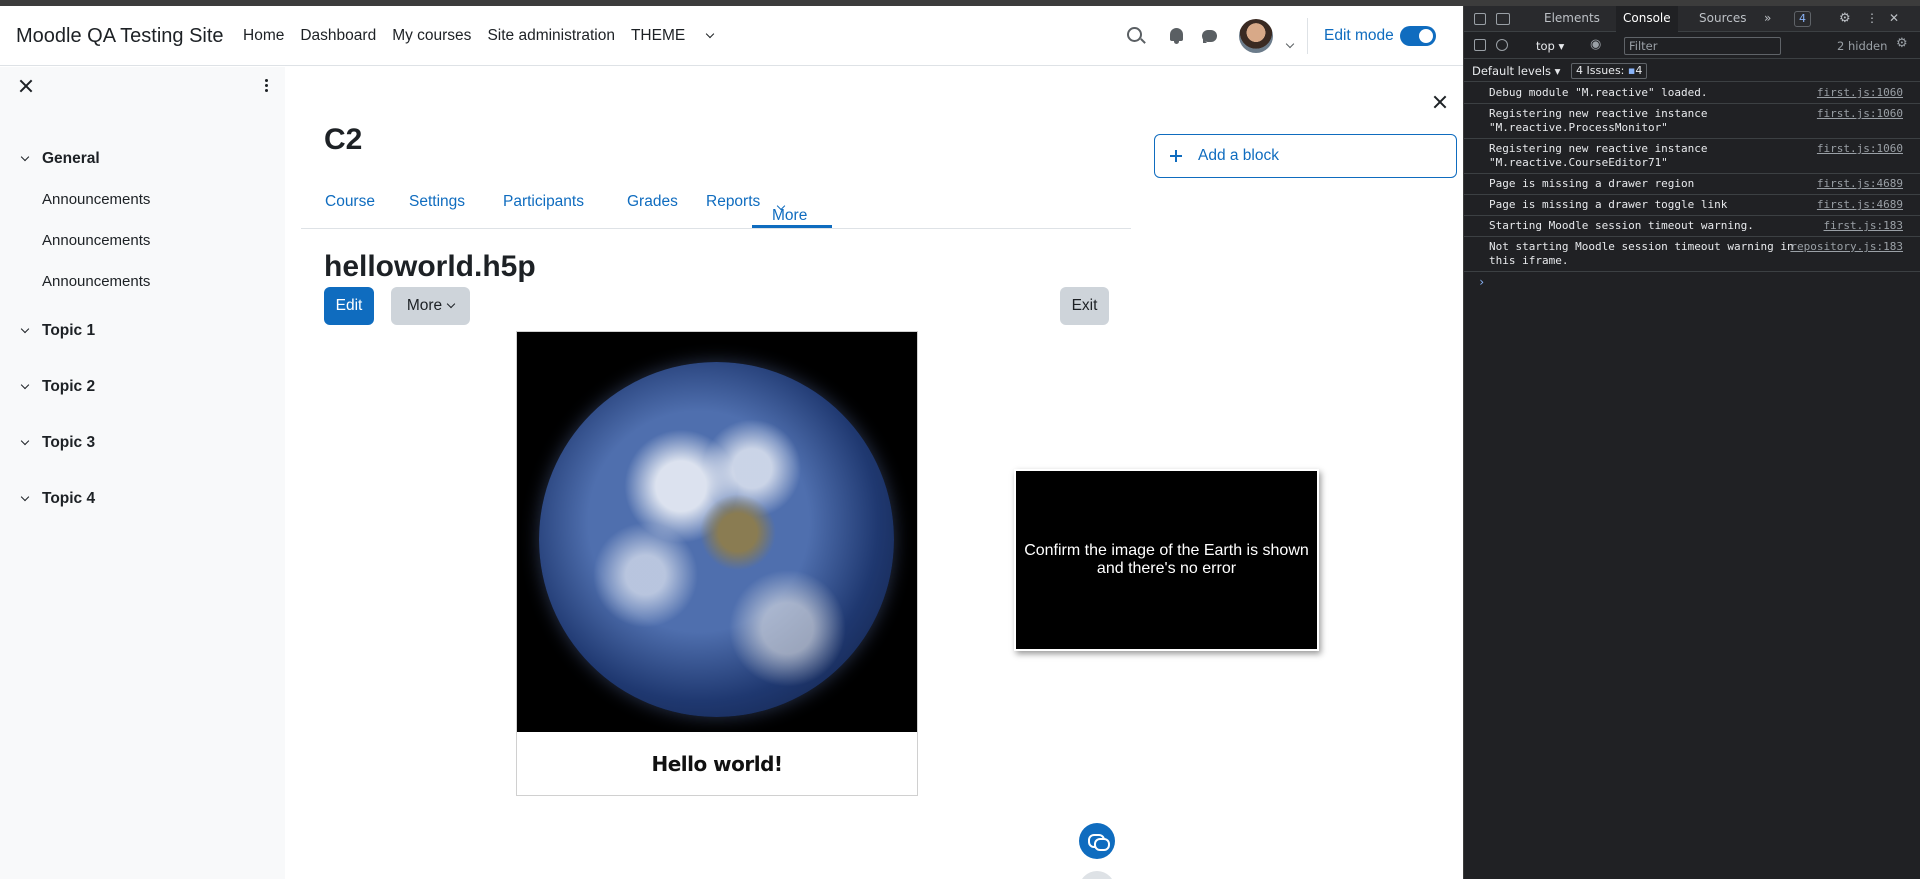 Image resolution: width=1920 pixels, height=879 pixels. I want to click on section-topic-2-label: Topic 2, so click(69, 386).